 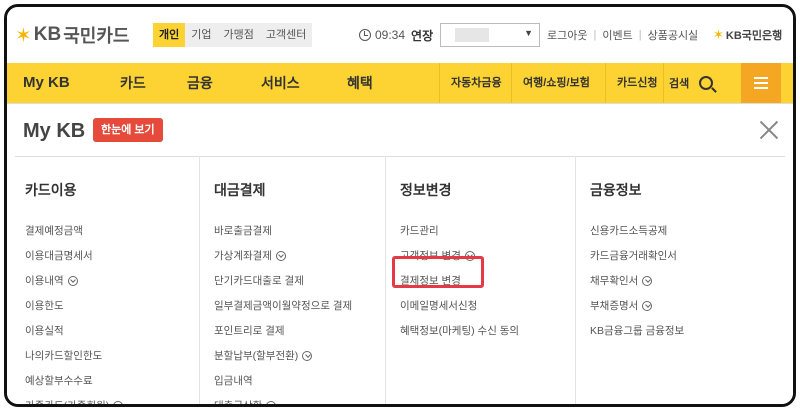 What do you see at coordinates (44, 281) in the screenshot?
I see `menu-item-label: 이용내역` at bounding box center [44, 281].